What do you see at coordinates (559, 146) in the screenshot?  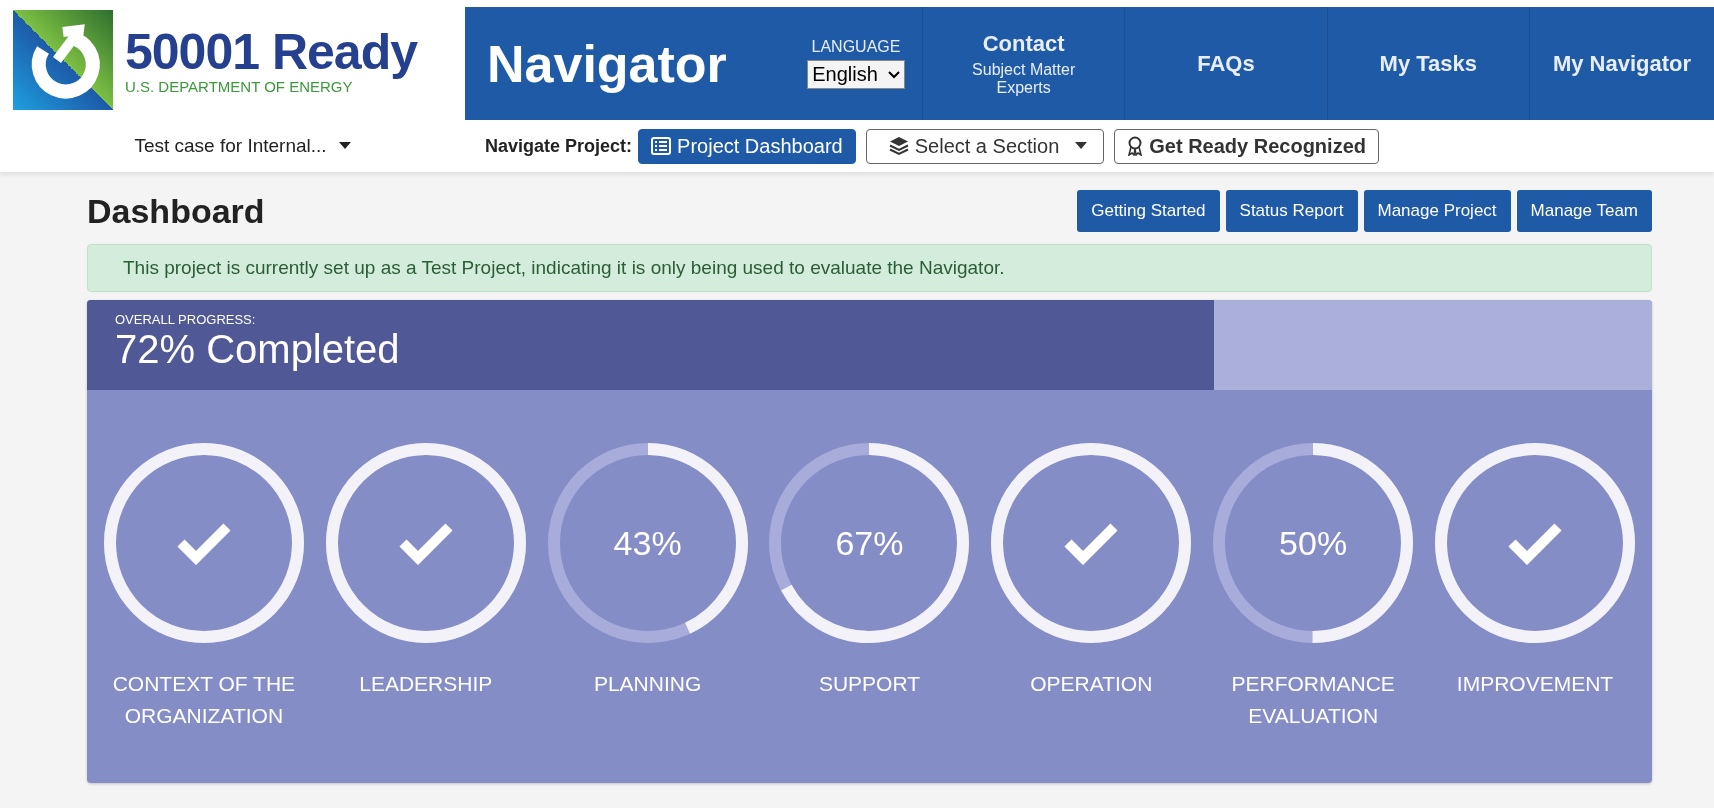 I see `navigate-label: Navigate Project:` at bounding box center [559, 146].